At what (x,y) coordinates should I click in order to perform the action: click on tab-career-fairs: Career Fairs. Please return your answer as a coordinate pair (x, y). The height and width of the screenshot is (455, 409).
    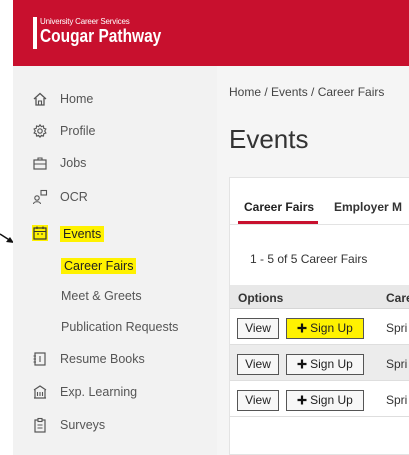
    Looking at the image, I should click on (279, 207).